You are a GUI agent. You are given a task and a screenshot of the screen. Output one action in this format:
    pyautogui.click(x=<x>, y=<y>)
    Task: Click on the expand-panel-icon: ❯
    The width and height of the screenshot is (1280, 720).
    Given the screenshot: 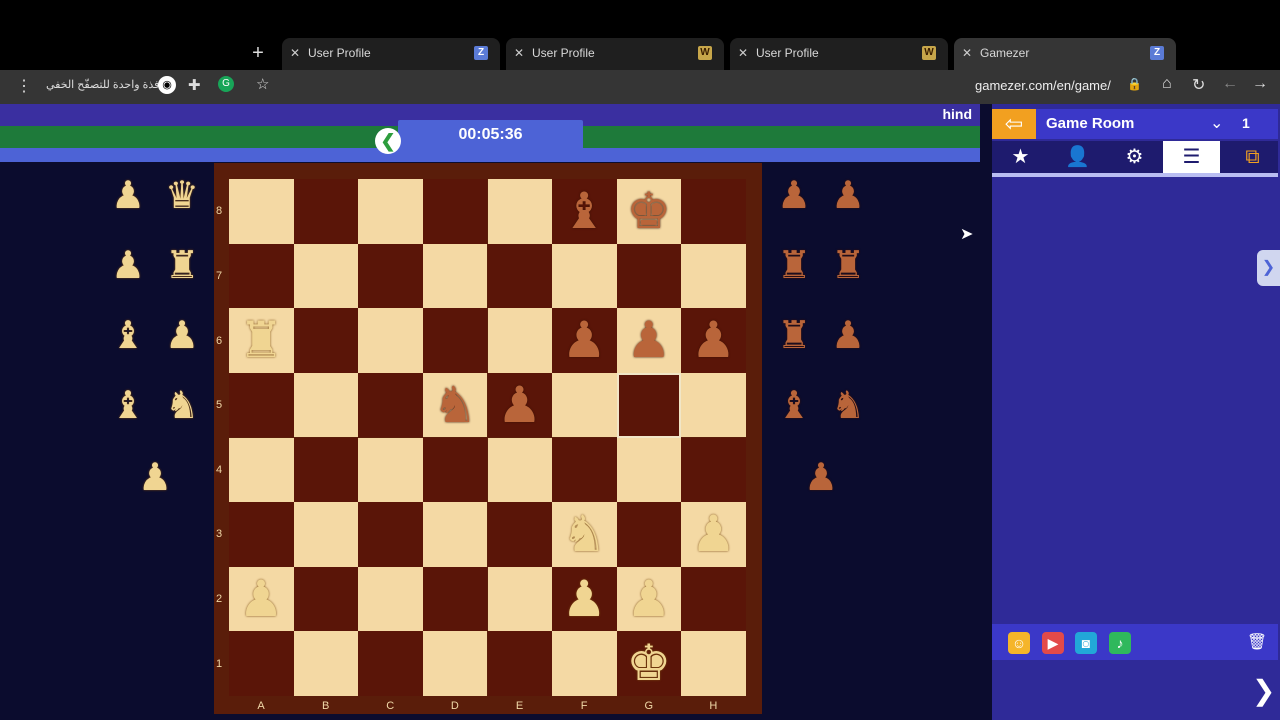 What is the action you would take?
    pyautogui.click(x=1268, y=268)
    